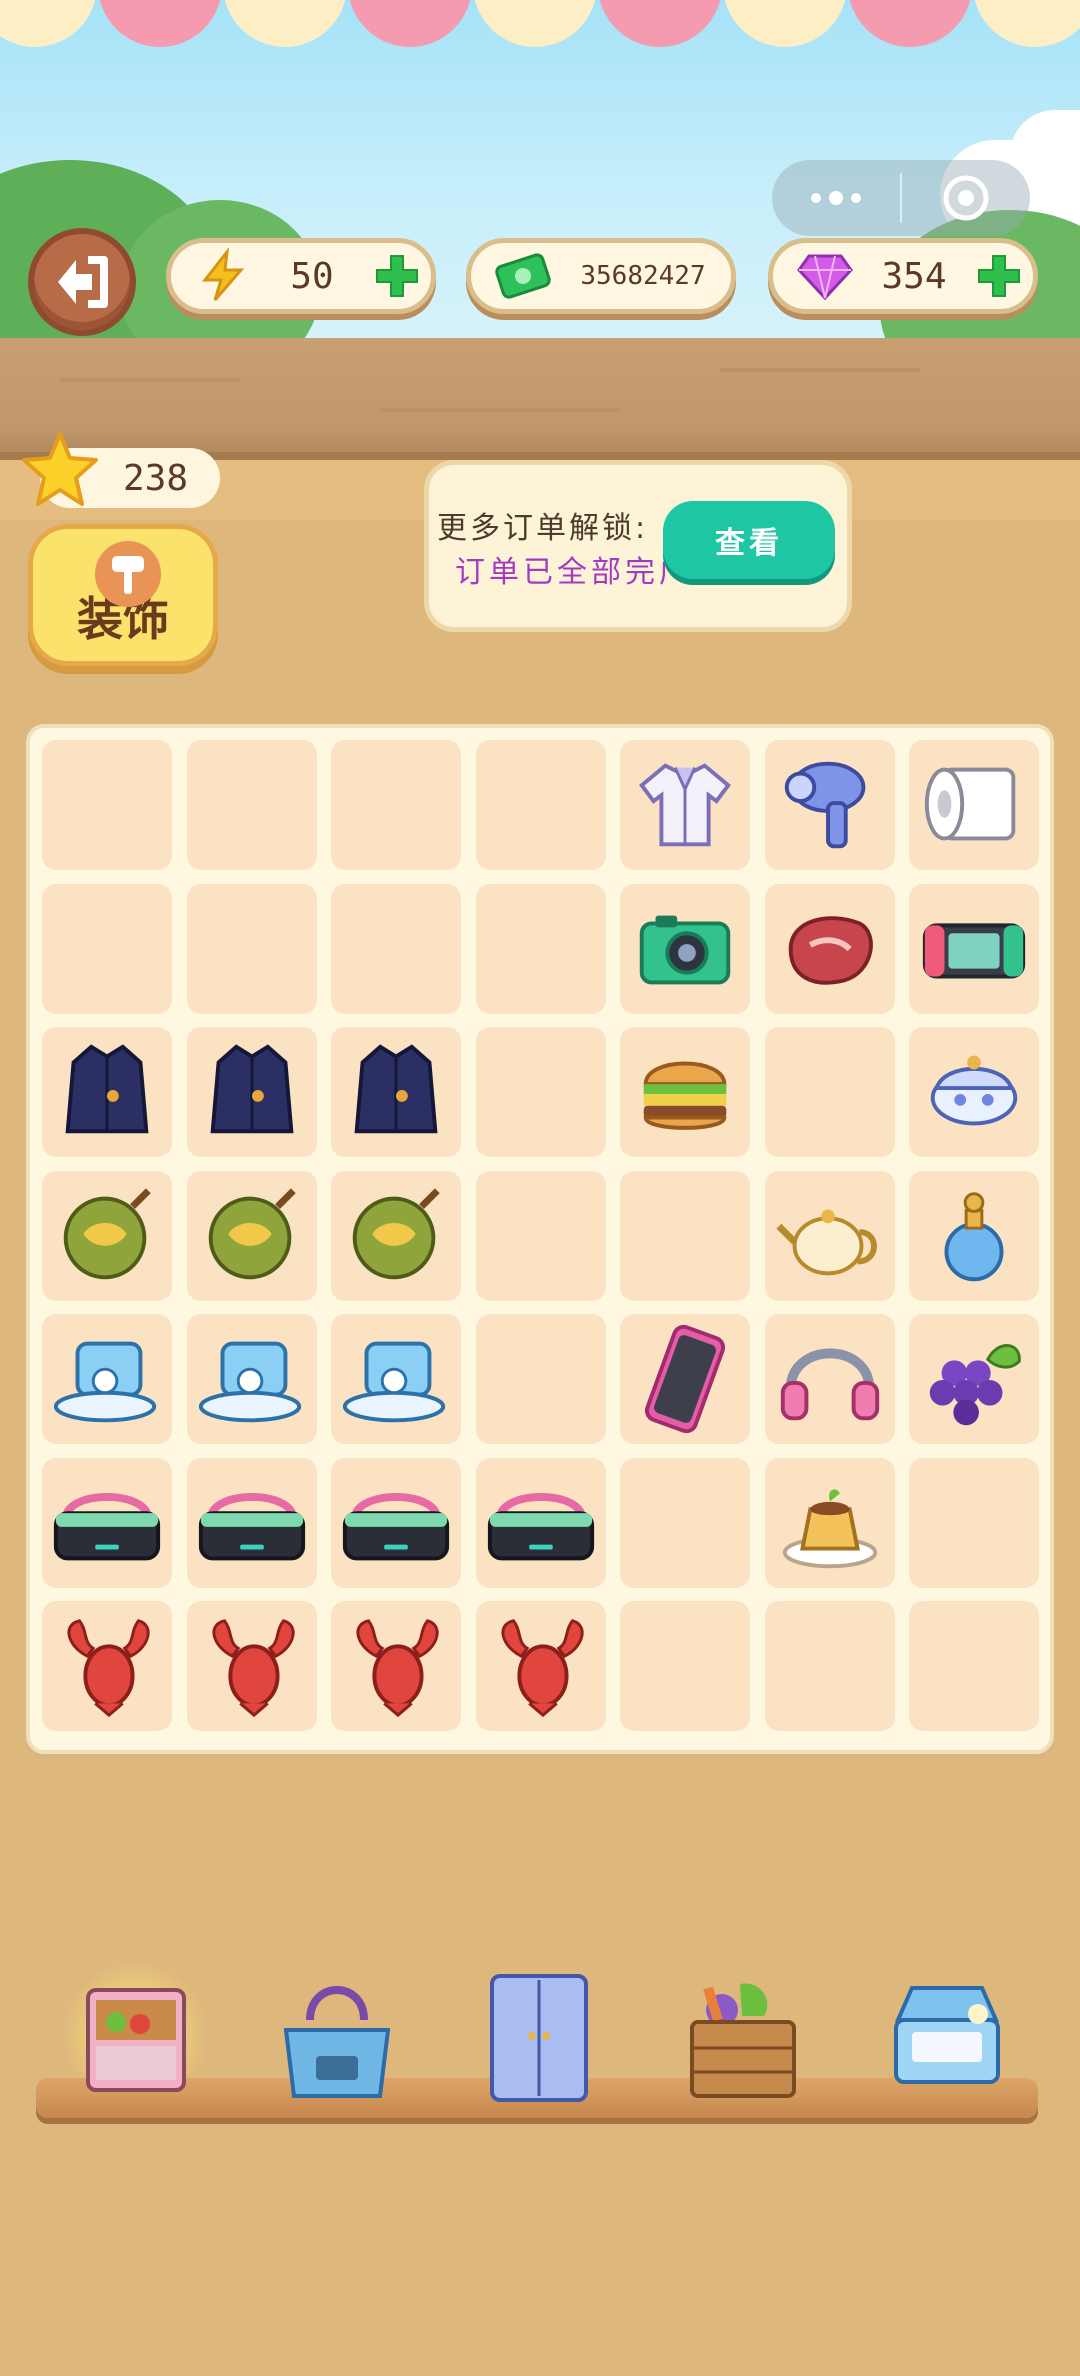 This screenshot has height=2376, width=1080. Describe the element at coordinates (128, 574) in the screenshot. I see `hammer-icon` at that location.